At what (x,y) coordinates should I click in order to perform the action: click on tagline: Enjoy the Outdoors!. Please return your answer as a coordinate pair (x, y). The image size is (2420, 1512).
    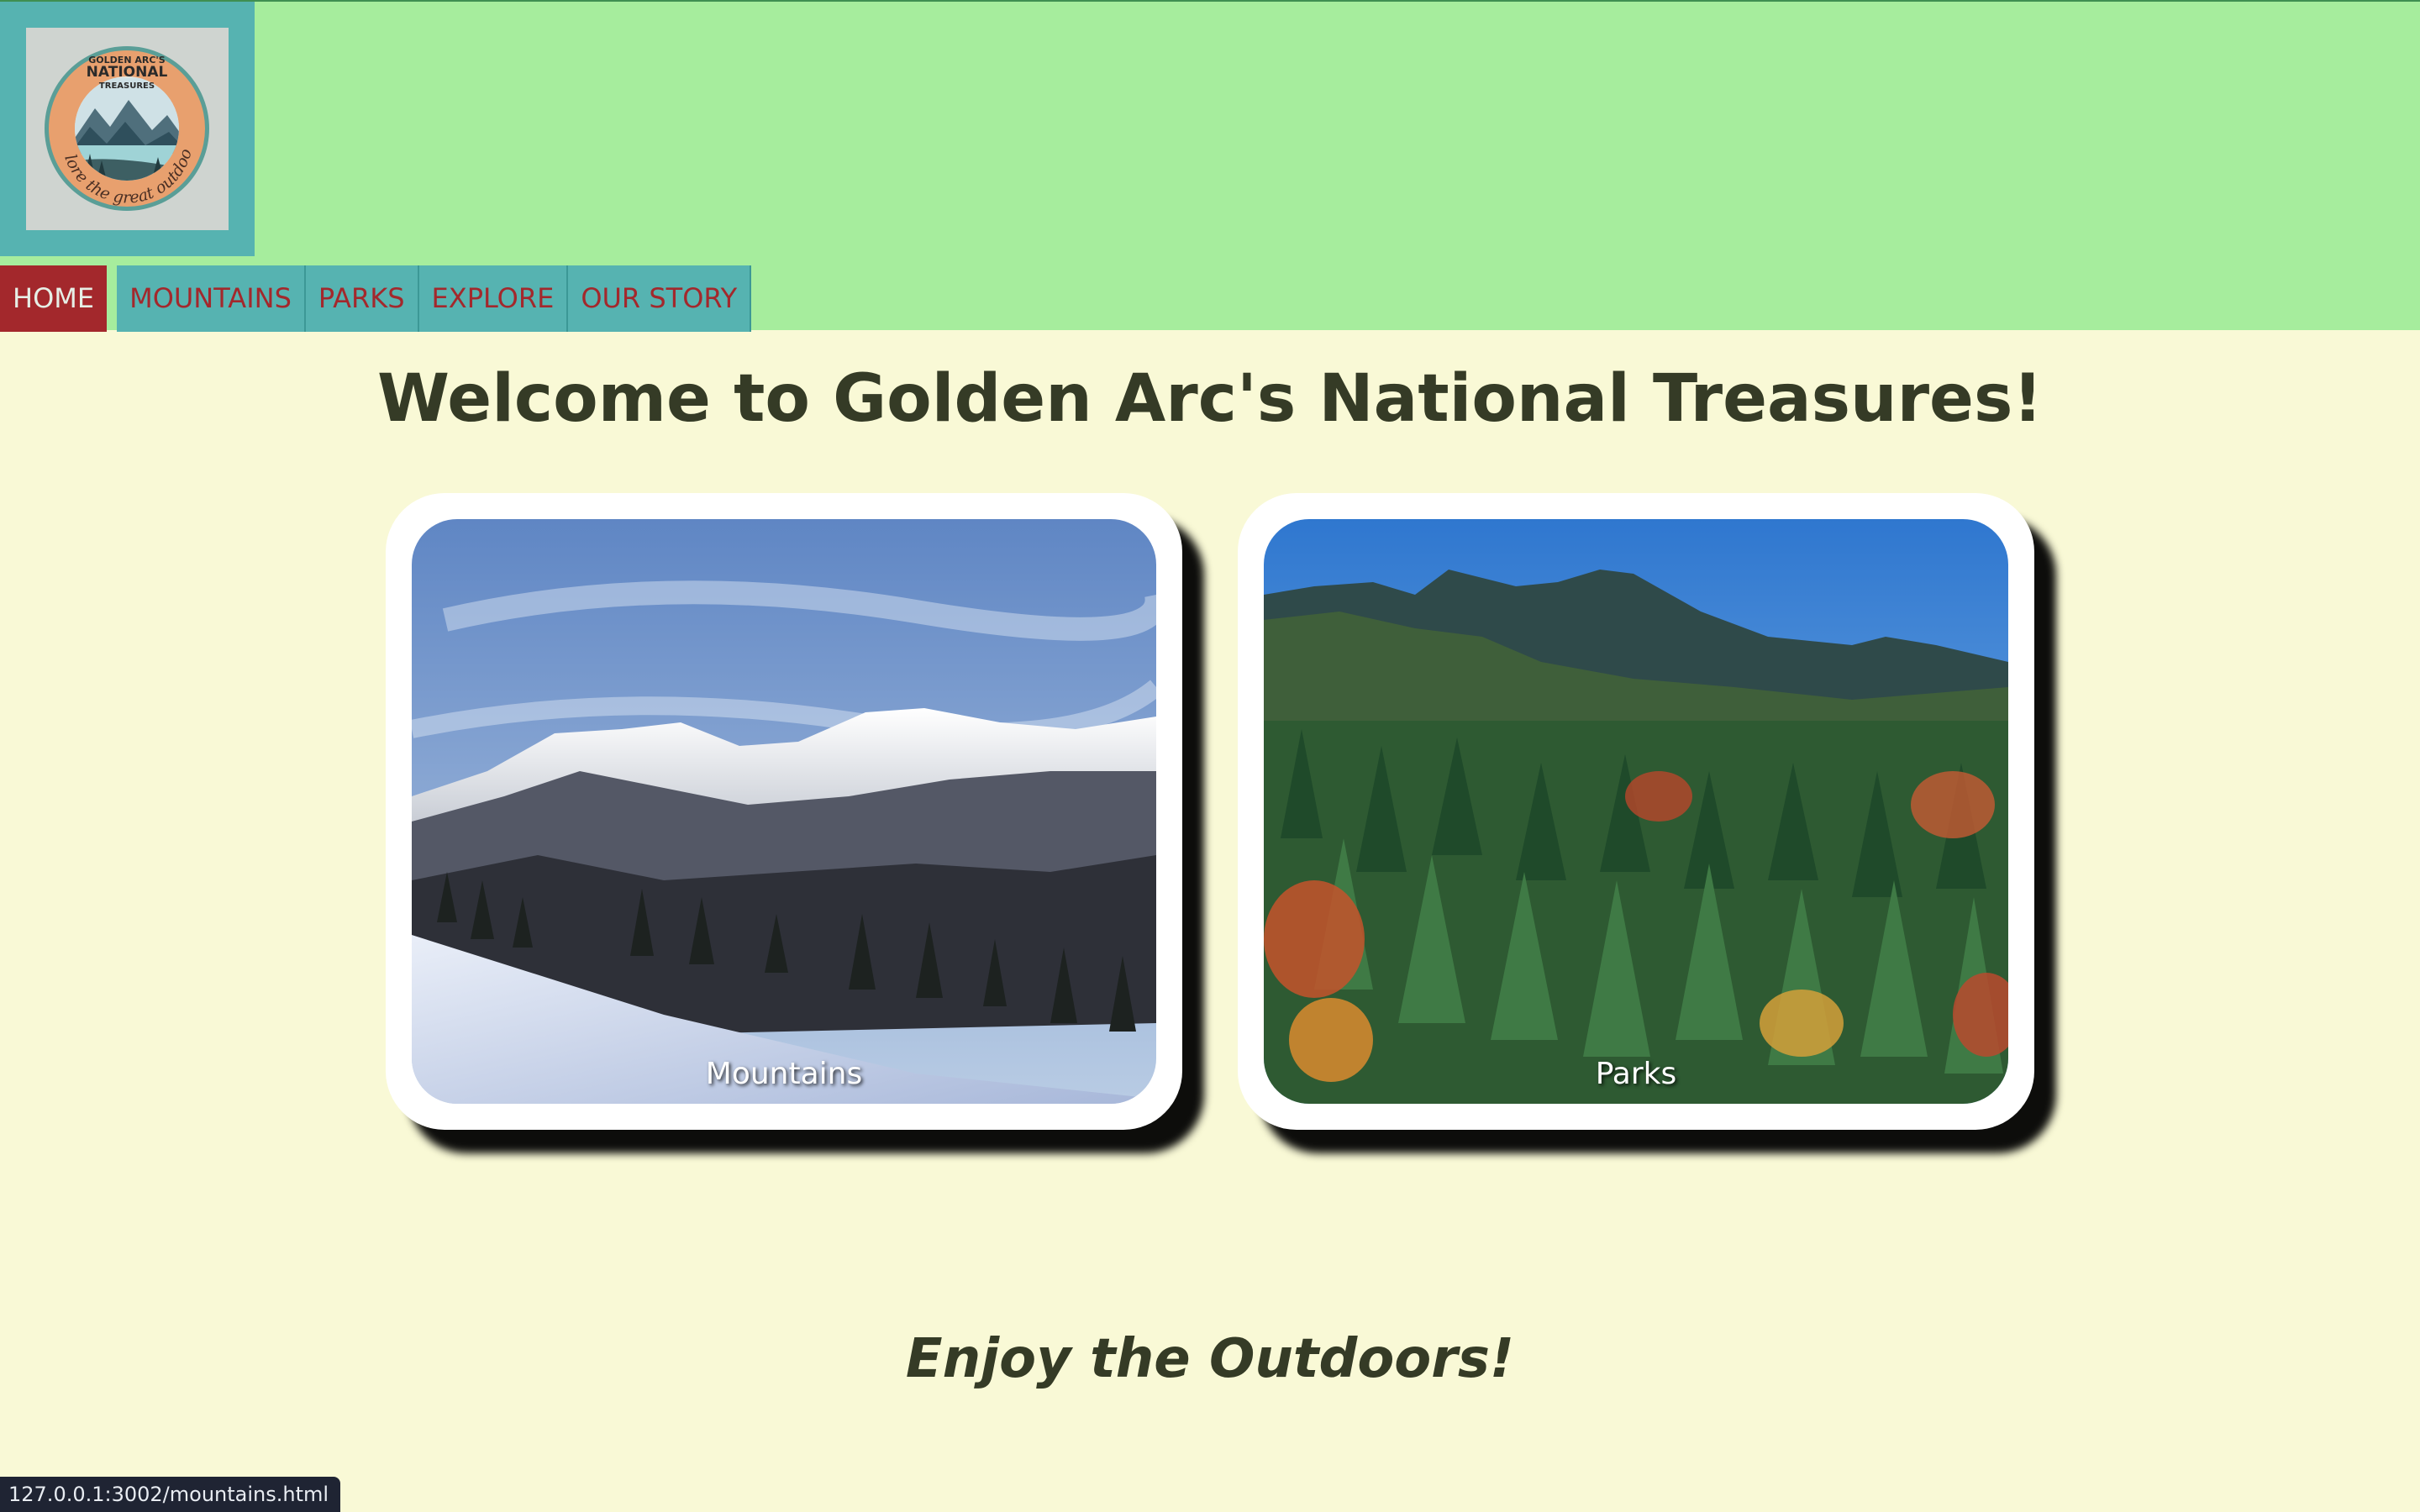
    Looking at the image, I should click on (1210, 1359).